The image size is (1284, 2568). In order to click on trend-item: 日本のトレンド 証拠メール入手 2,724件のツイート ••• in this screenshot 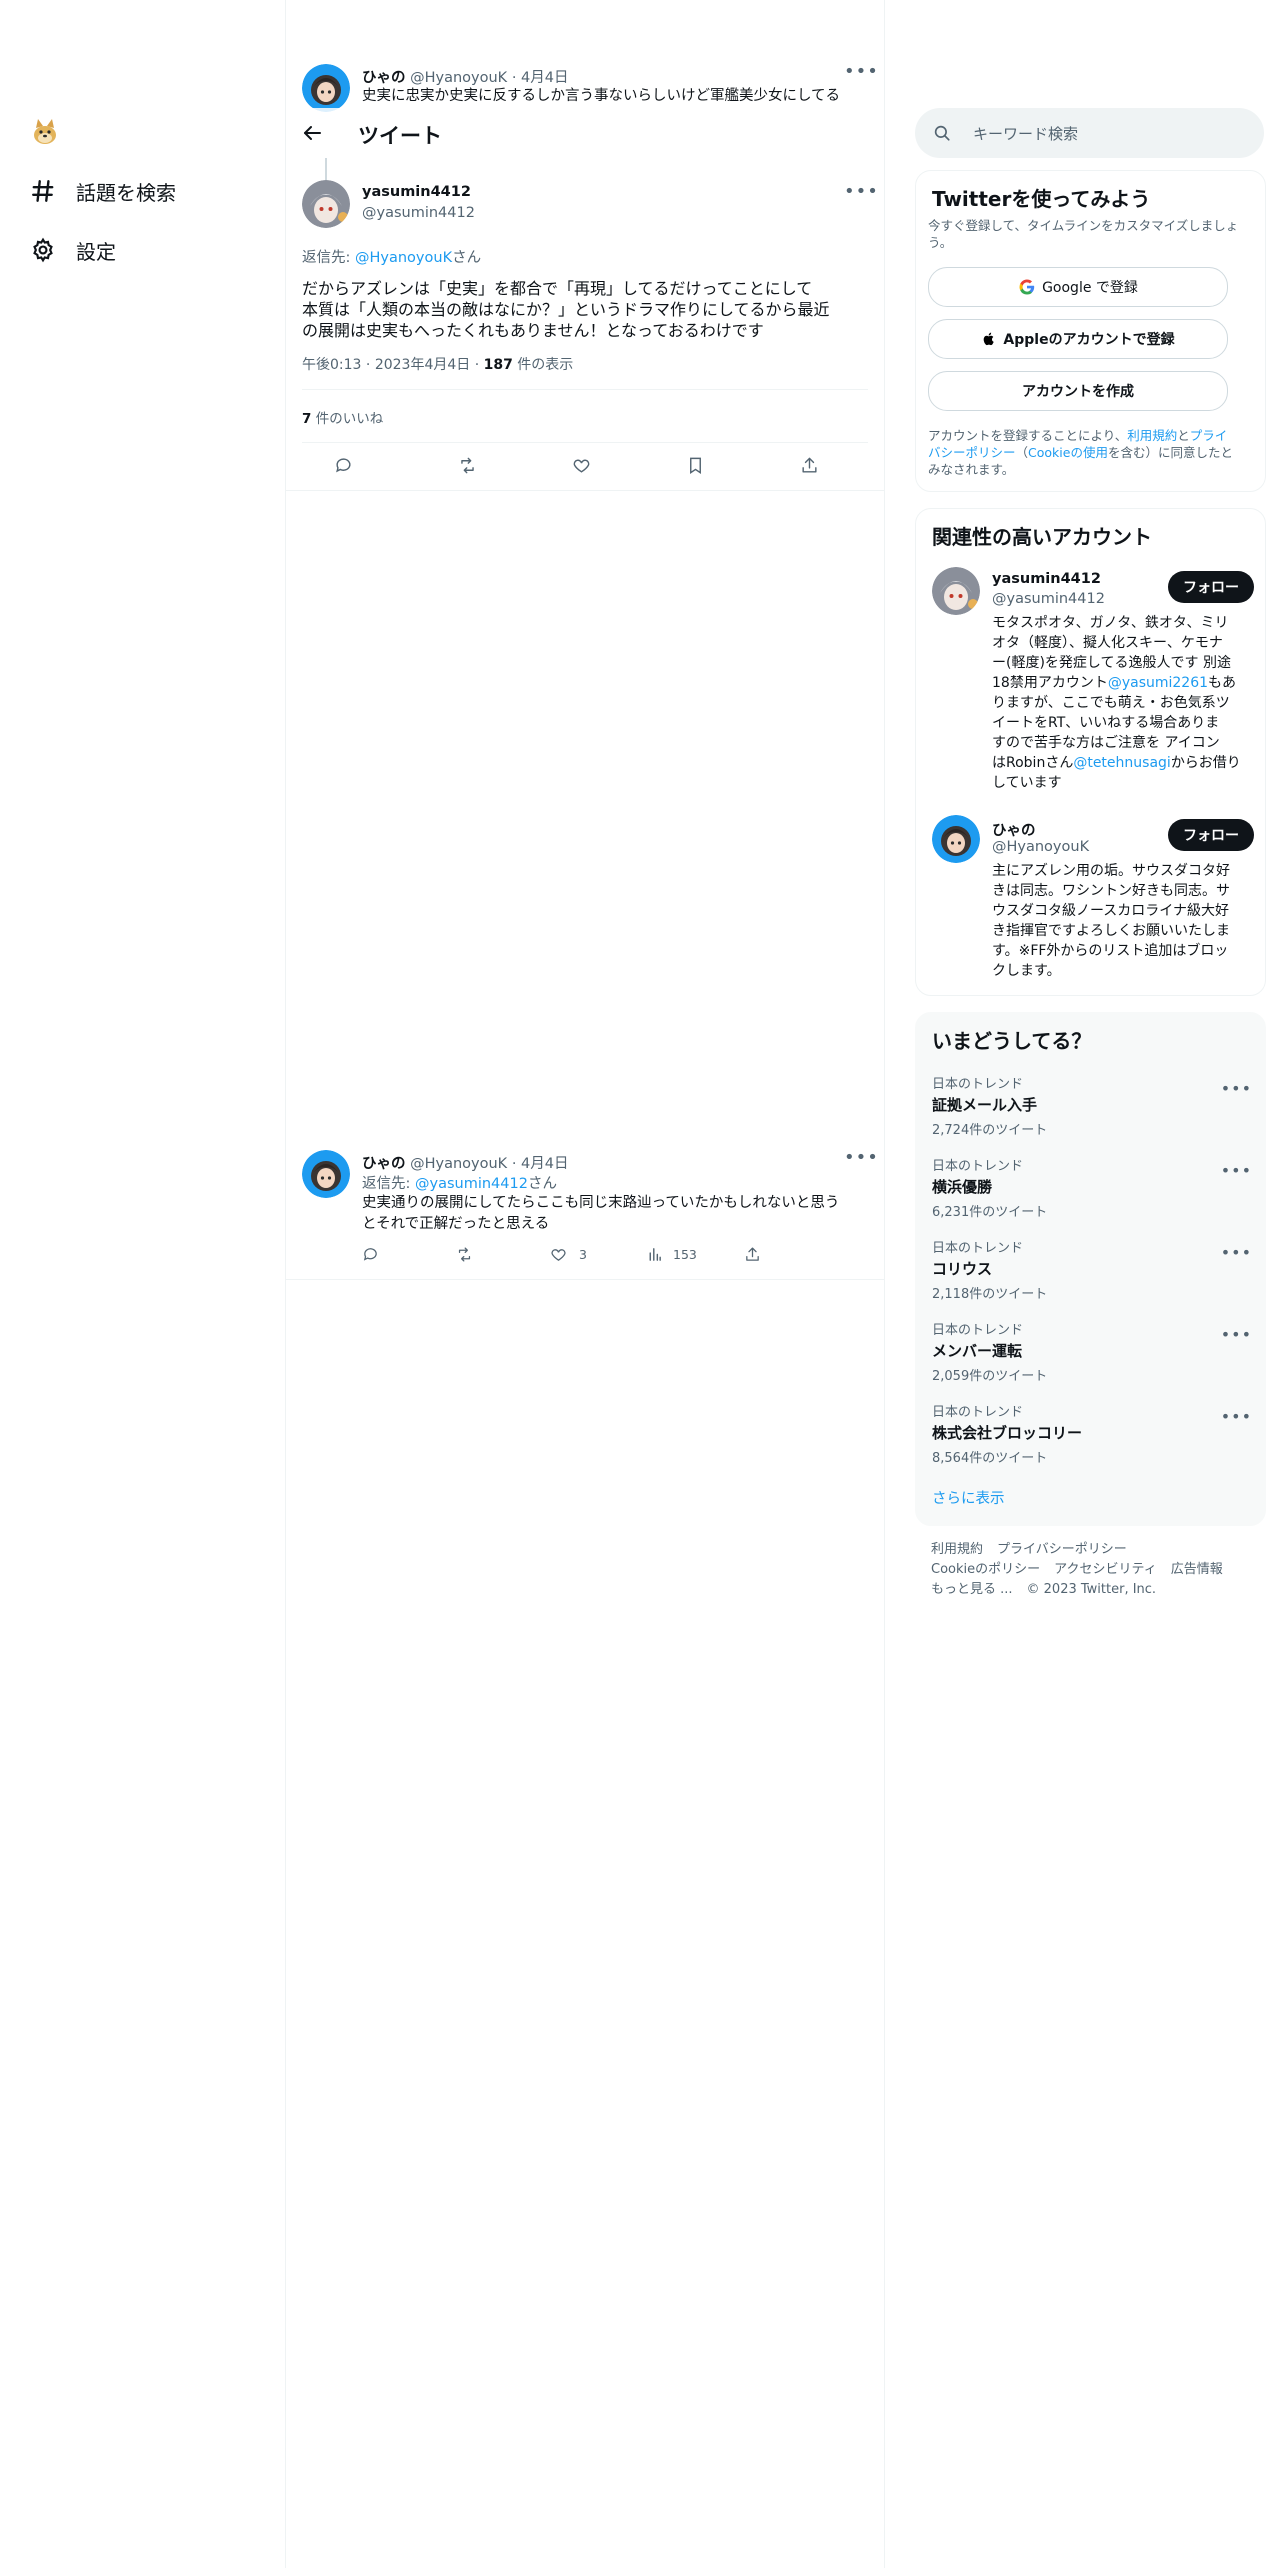, I will do `click(1092, 1105)`.